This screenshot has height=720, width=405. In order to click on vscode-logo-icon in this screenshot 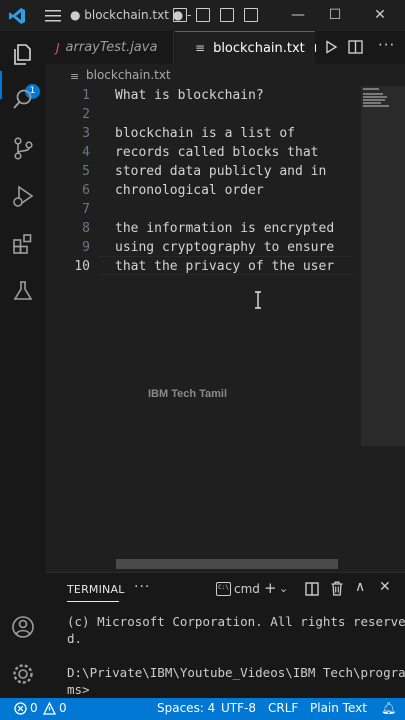, I will do `click(17, 16)`.